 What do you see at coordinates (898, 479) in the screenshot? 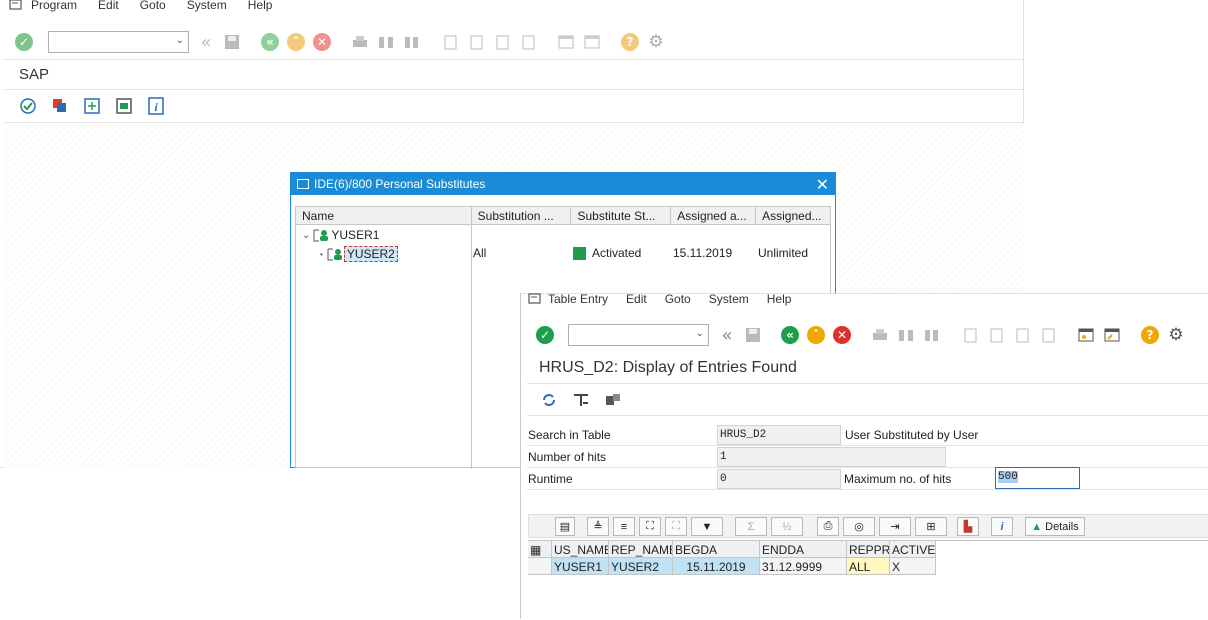
I see `max-hits-label: Maximum no. of hits` at bounding box center [898, 479].